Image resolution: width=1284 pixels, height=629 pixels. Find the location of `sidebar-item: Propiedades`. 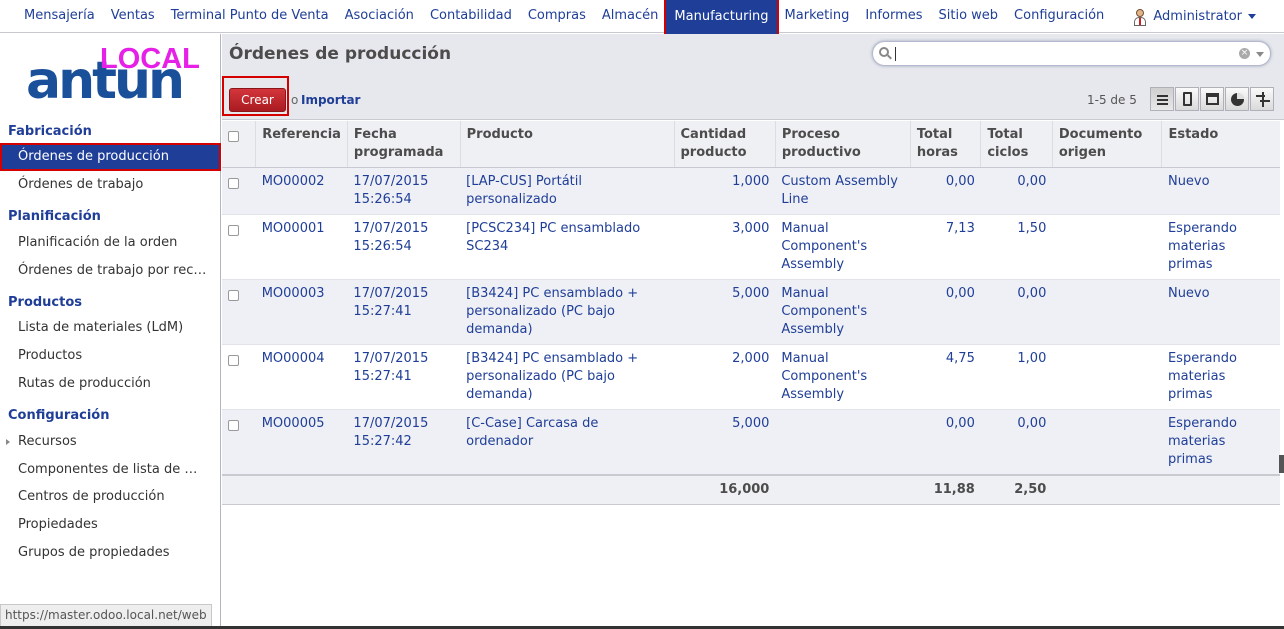

sidebar-item: Propiedades is located at coordinates (110, 525).